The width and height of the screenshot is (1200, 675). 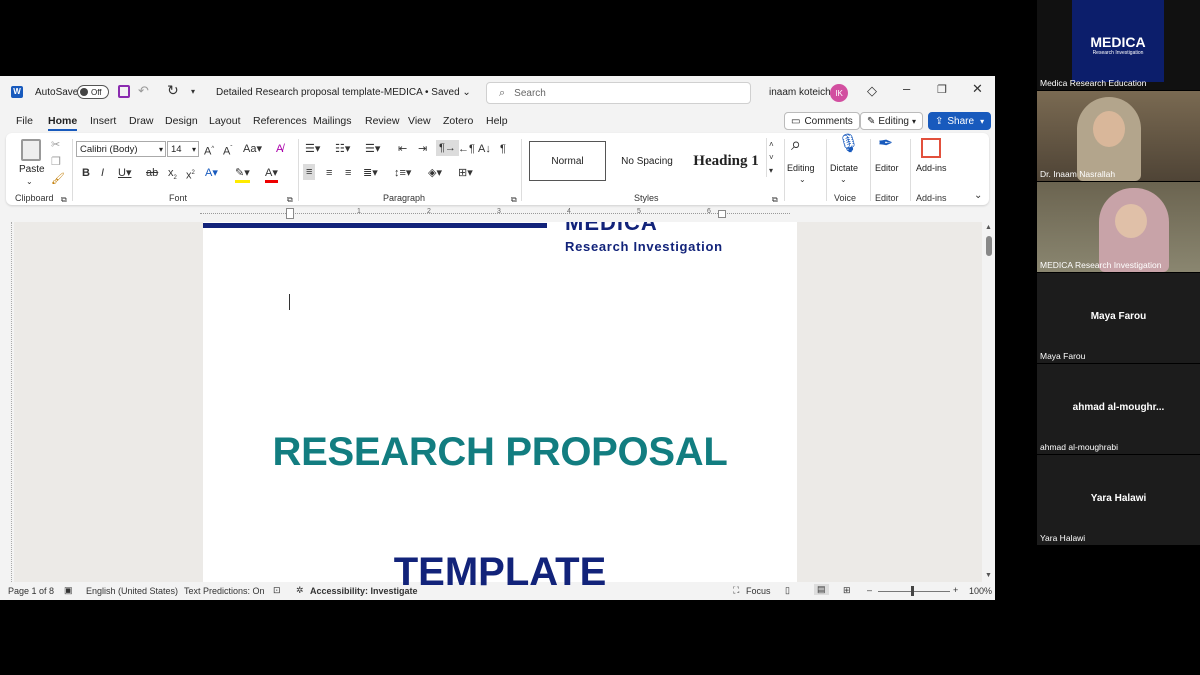 I want to click on scrollbar-thumb, so click(x=989, y=246).